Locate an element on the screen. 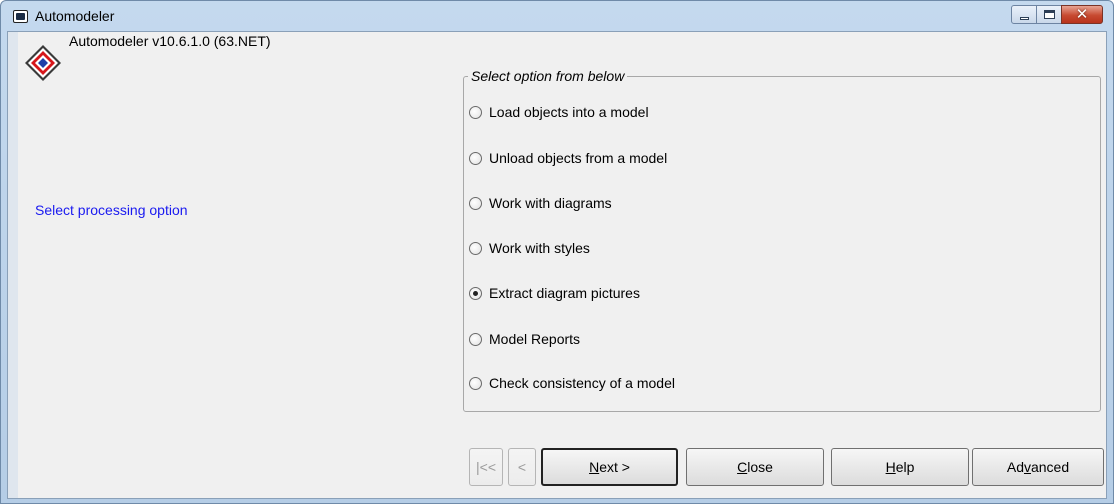  option-model-reports: Model Reports is located at coordinates (524, 339).